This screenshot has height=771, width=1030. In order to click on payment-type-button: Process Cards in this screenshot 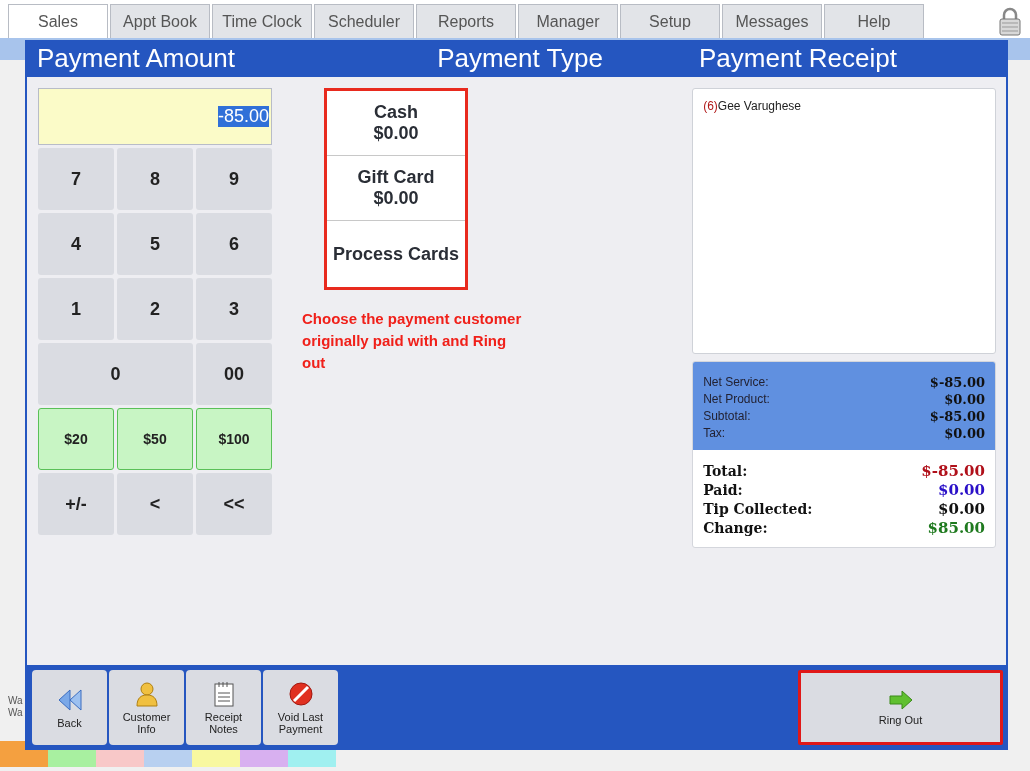, I will do `click(396, 254)`.